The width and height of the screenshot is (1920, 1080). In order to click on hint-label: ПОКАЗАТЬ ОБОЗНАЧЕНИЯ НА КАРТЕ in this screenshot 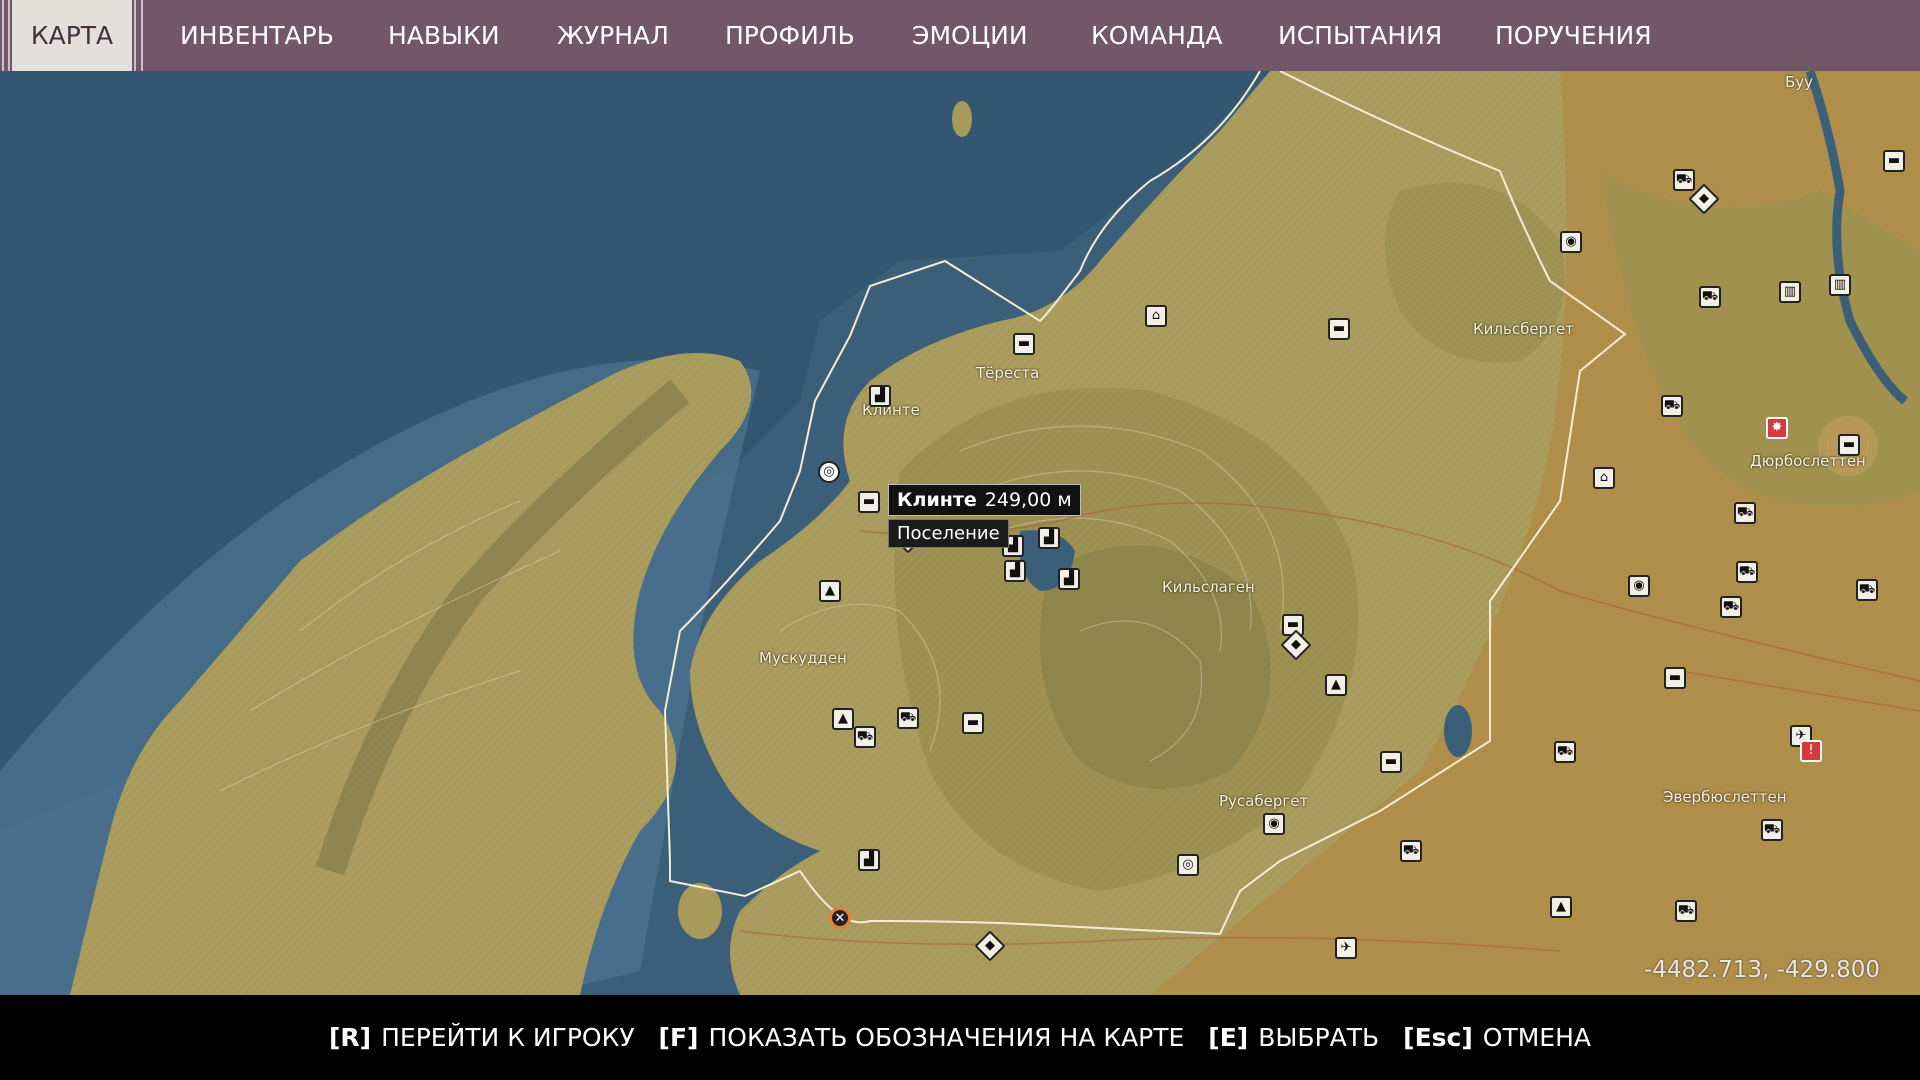, I will do `click(946, 1037)`.